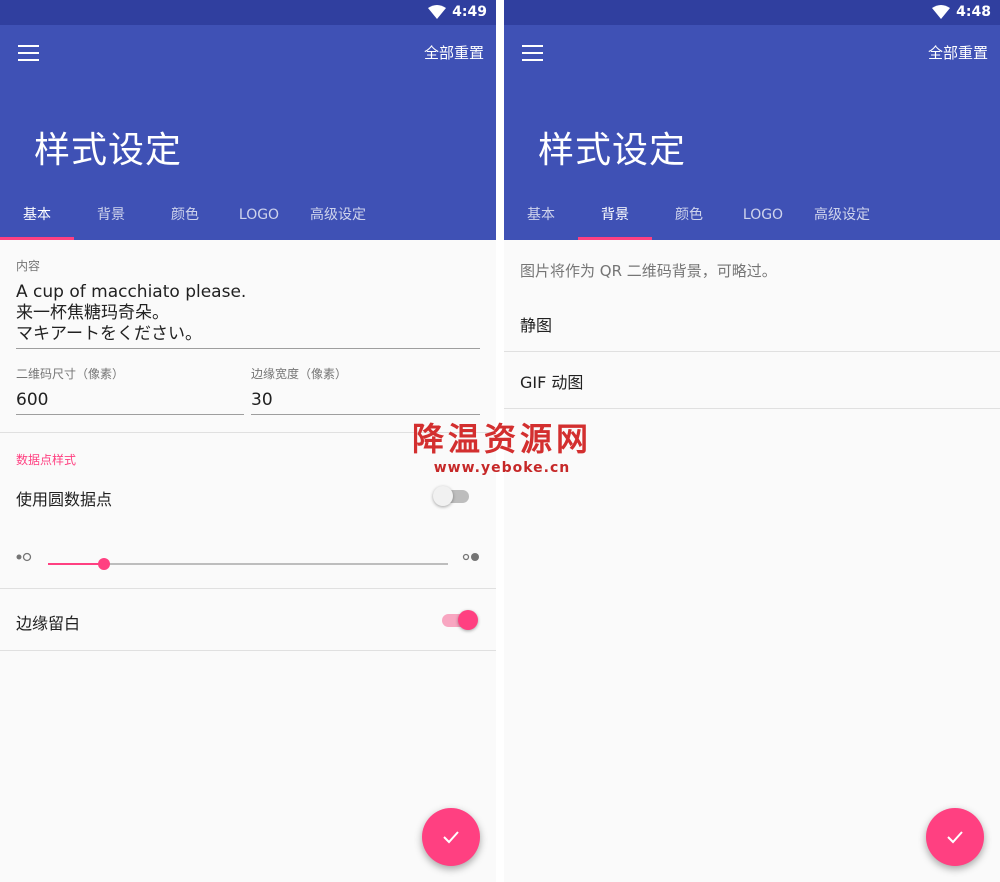 Image resolution: width=1000 pixels, height=882 pixels. What do you see at coordinates (248, 564) in the screenshot?
I see `dot-size-slider` at bounding box center [248, 564].